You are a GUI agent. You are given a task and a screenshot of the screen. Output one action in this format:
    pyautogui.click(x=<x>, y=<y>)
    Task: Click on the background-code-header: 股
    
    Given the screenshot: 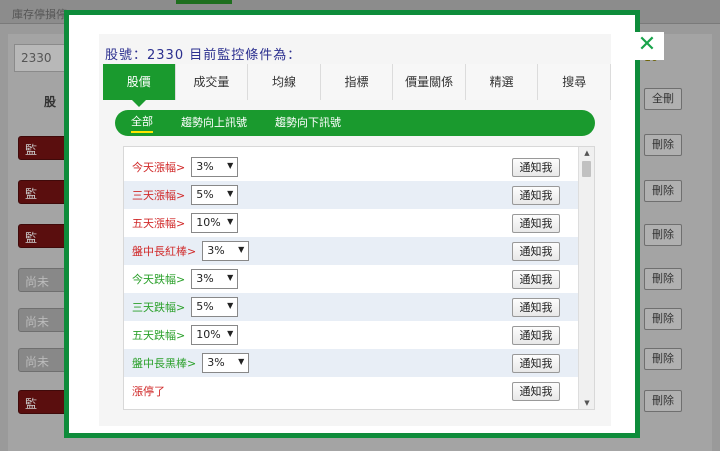 What is the action you would take?
    pyautogui.click(x=50, y=102)
    